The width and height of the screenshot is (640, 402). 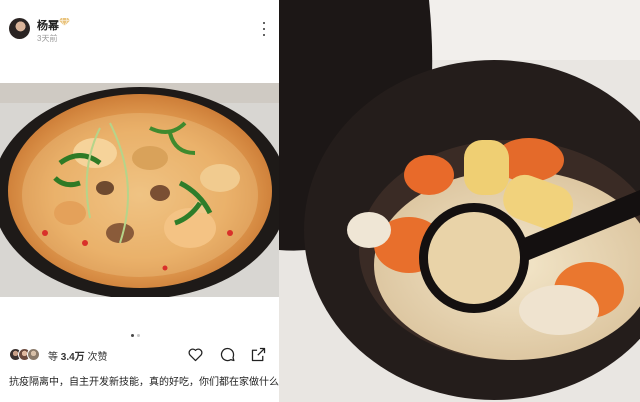 I want to click on carousel-dot-active, so click(x=132, y=335).